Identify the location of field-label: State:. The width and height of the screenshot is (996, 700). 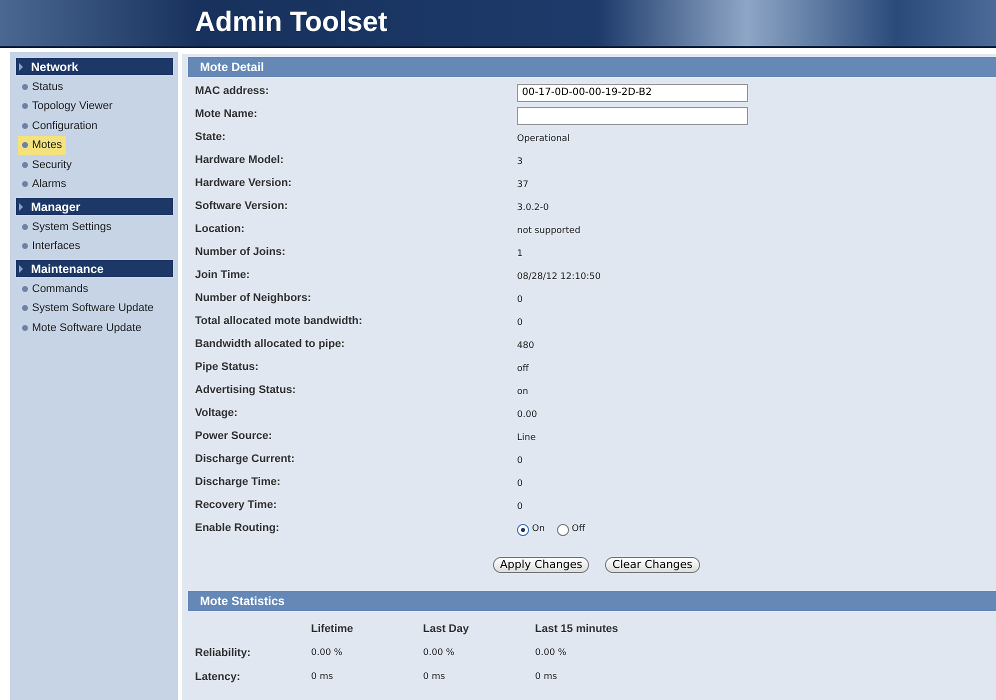
(211, 137).